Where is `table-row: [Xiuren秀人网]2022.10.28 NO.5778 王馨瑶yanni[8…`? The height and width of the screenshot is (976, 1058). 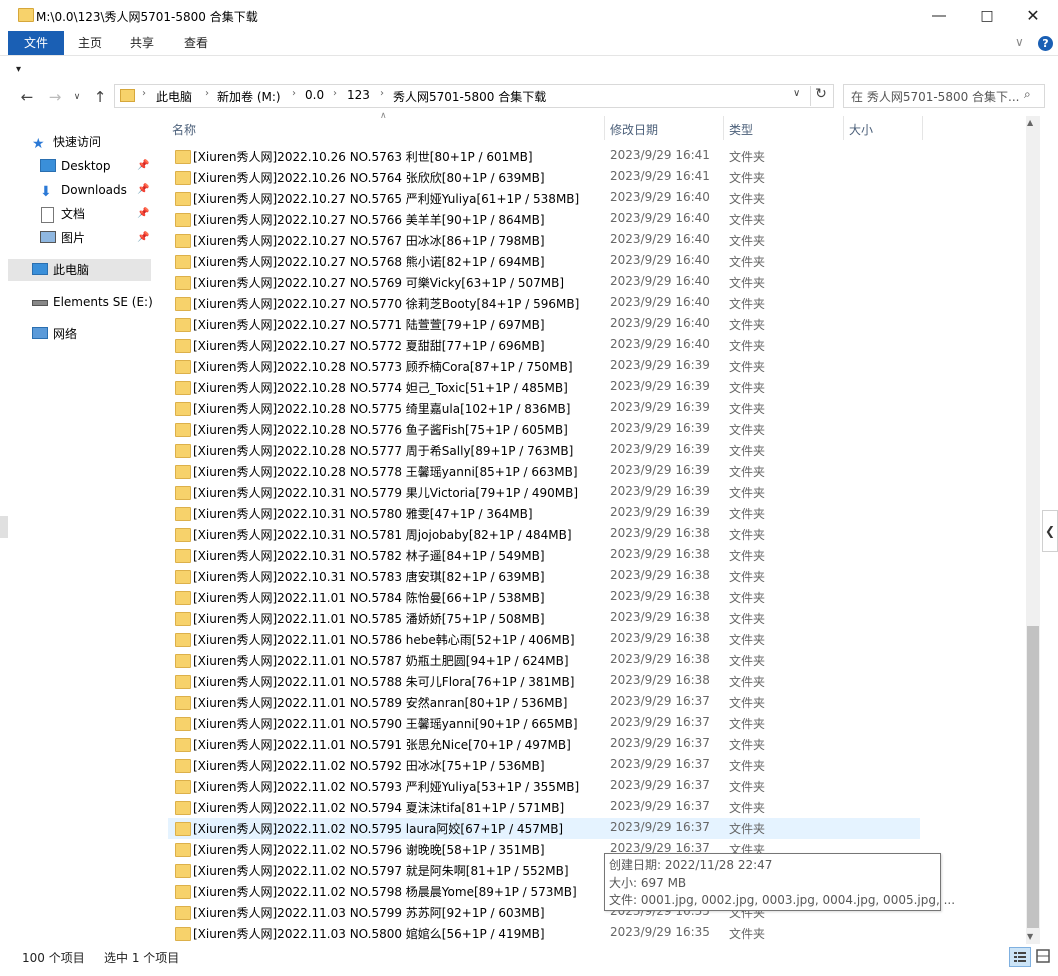
table-row: [Xiuren秀人网]2022.10.28 NO.5778 王馨瑶yanni[8… is located at coordinates (544, 471).